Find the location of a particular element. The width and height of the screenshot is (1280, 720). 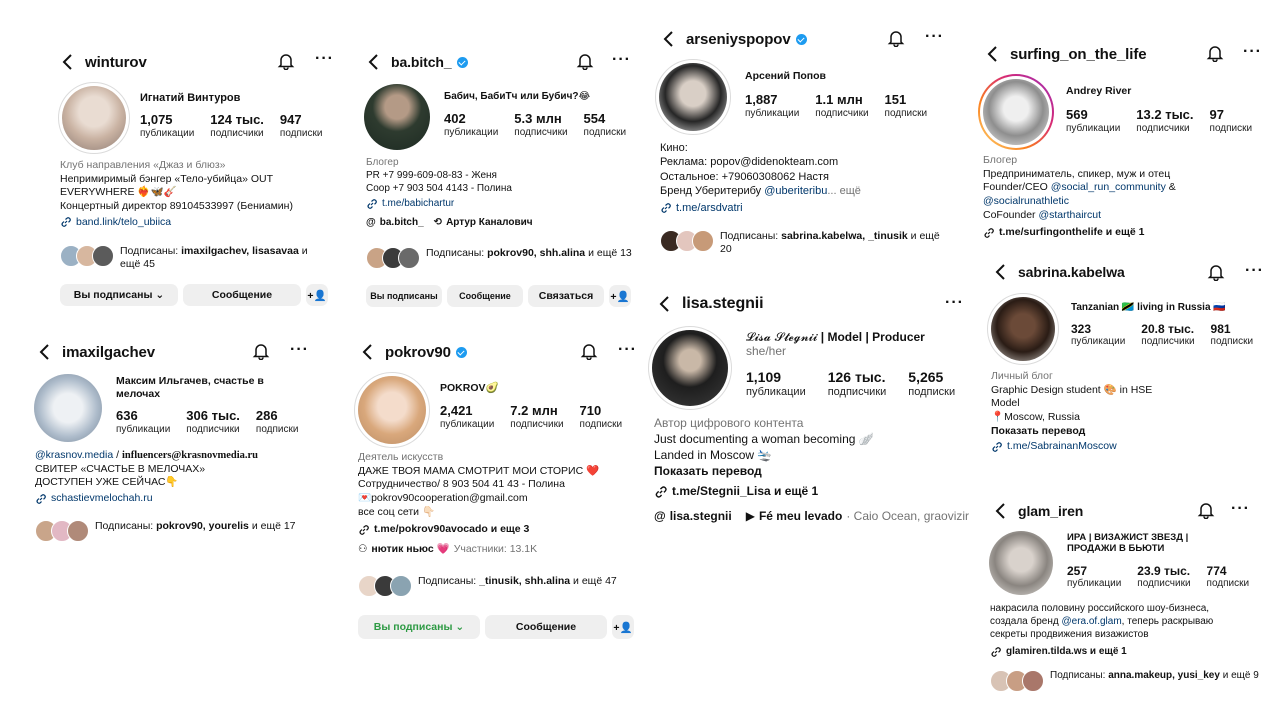

bio-link: t.me/Stegnii_Lisa и ещё 1 is located at coordinates (812, 492).